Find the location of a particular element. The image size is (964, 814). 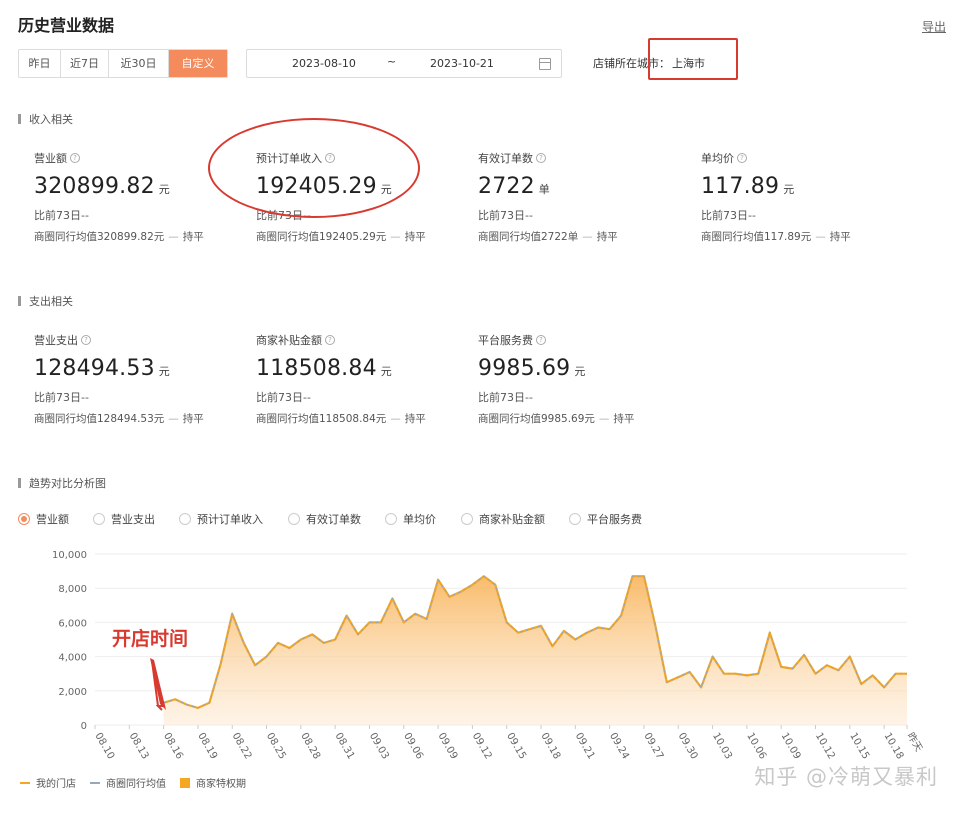

metric-value: 320899.82 is located at coordinates (94, 186).